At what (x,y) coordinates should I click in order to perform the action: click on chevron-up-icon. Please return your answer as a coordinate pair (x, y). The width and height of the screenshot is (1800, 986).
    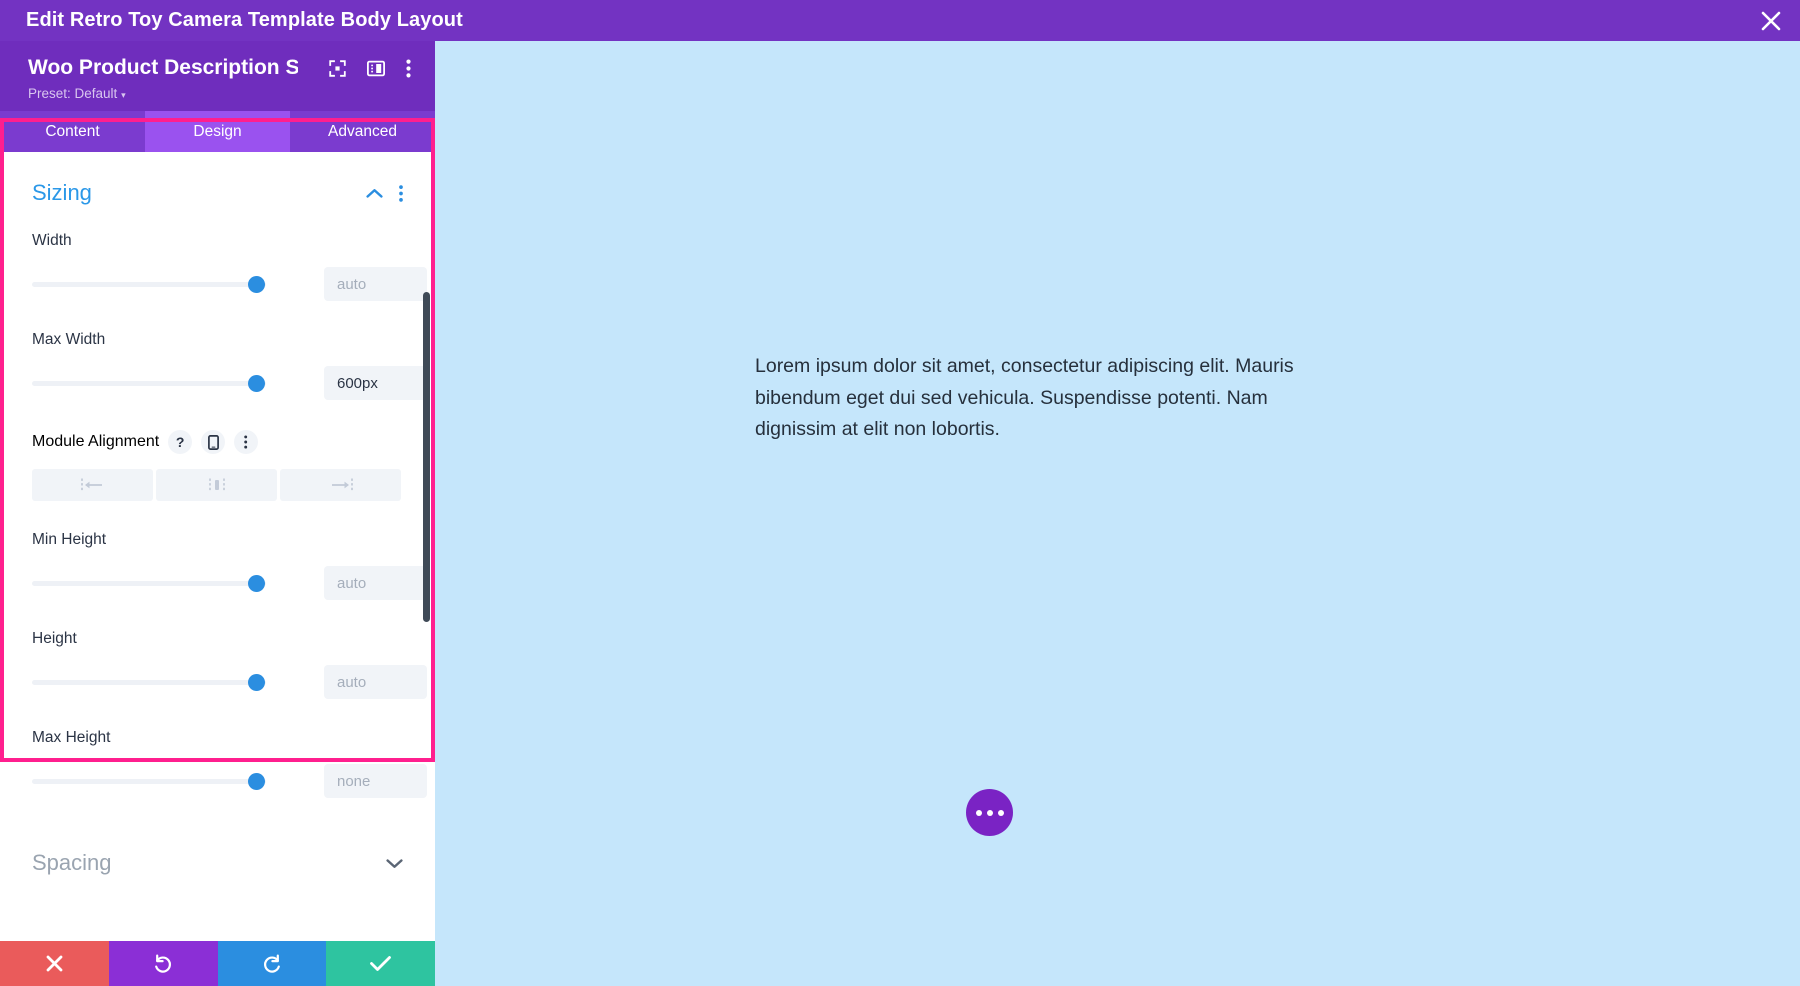
    Looking at the image, I should click on (374, 193).